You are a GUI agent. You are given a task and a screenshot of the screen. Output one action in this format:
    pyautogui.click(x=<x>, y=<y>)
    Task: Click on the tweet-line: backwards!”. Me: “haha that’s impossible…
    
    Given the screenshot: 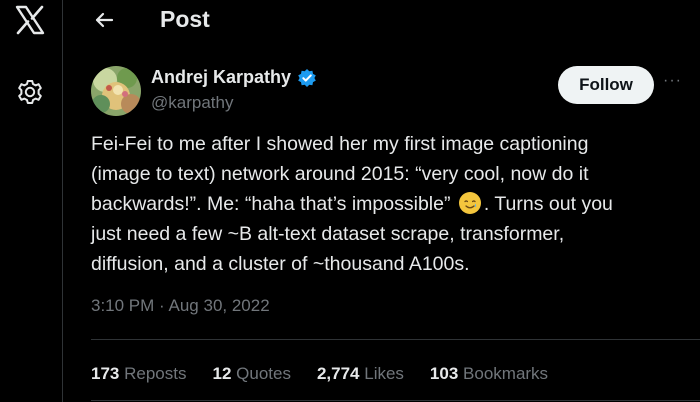 What is the action you would take?
    pyautogui.click(x=386, y=204)
    